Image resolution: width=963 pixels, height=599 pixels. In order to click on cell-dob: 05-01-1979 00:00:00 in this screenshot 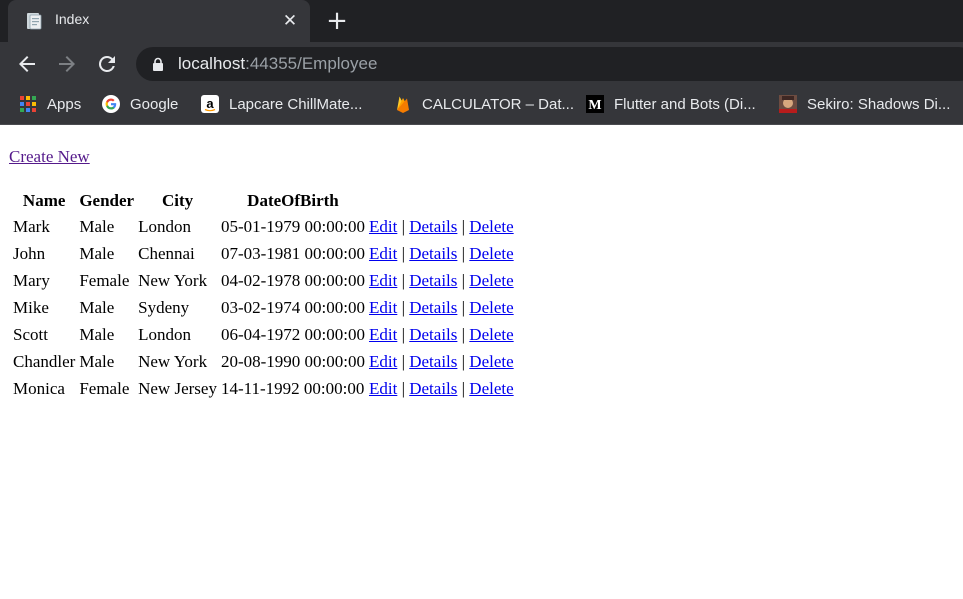, I will do `click(292, 226)`.